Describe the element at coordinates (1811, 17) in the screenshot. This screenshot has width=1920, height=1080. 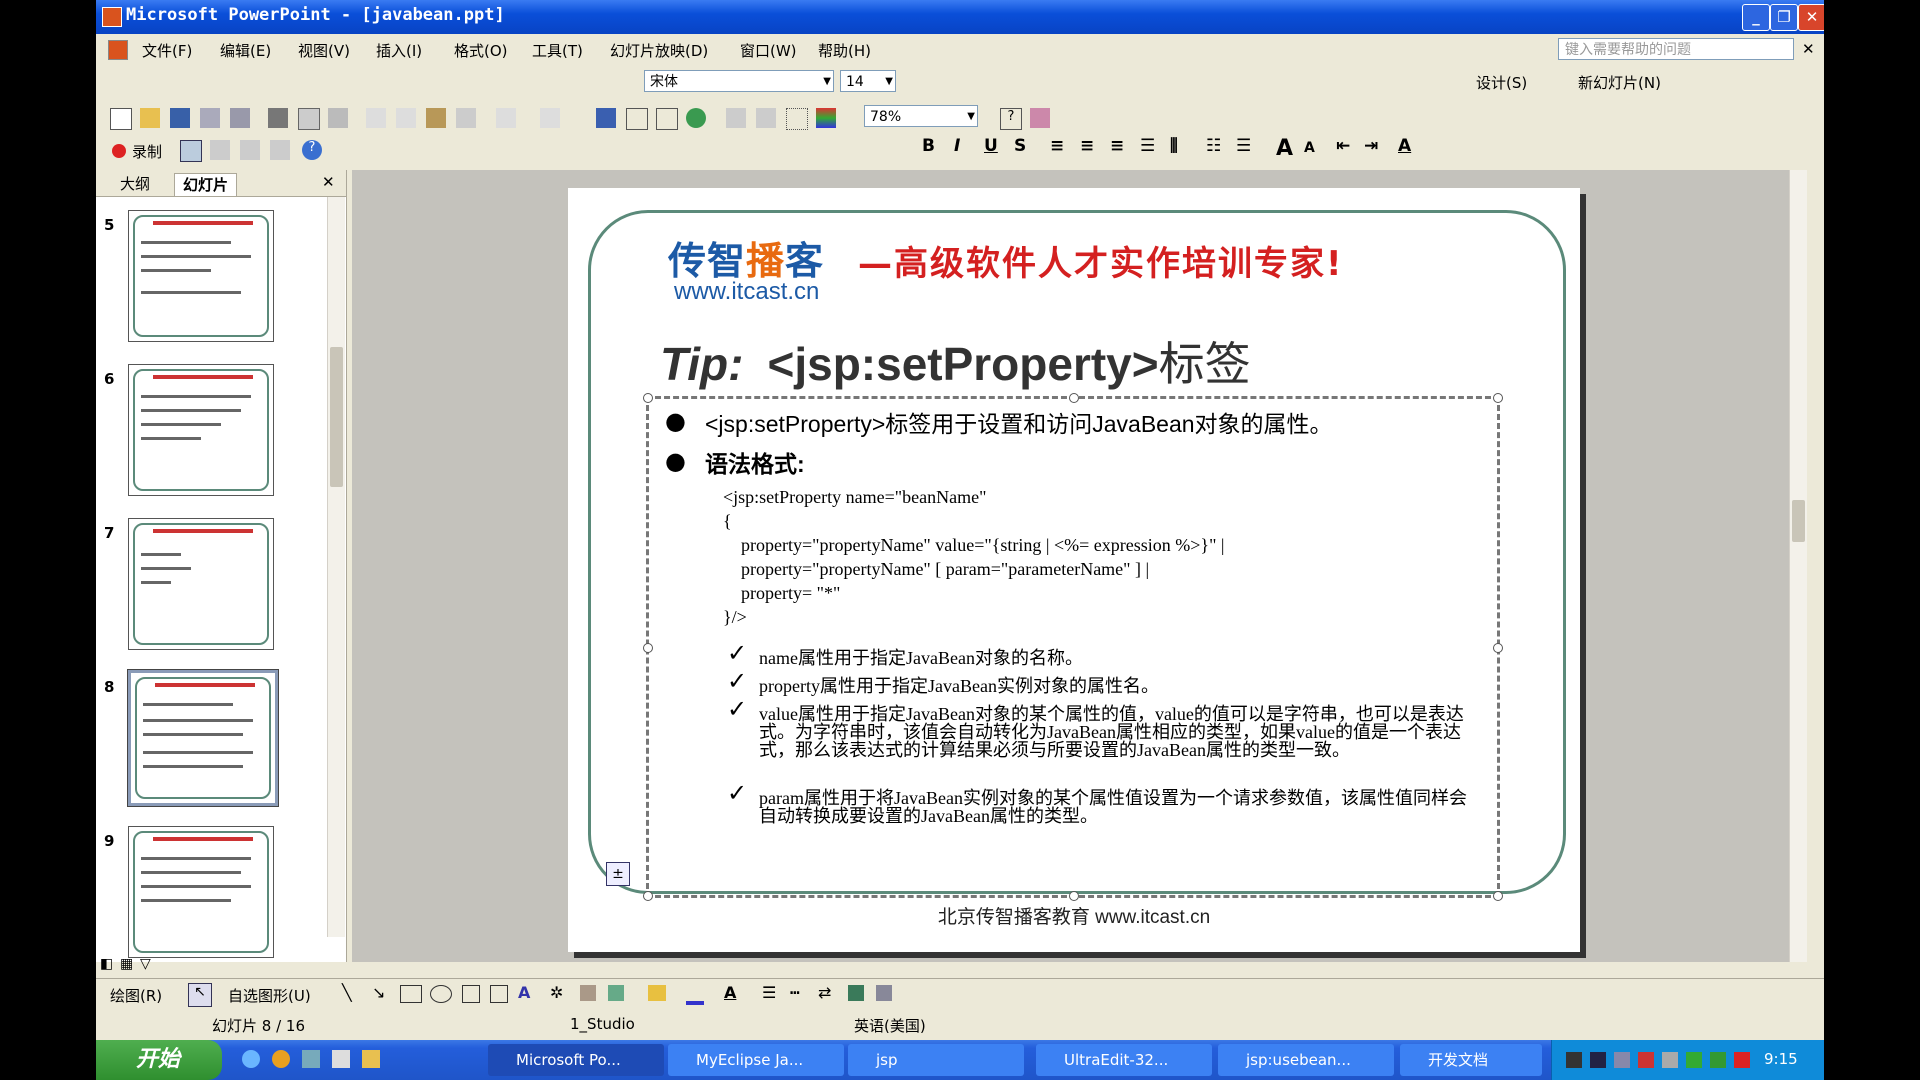
I see `close-button: ✕` at that location.